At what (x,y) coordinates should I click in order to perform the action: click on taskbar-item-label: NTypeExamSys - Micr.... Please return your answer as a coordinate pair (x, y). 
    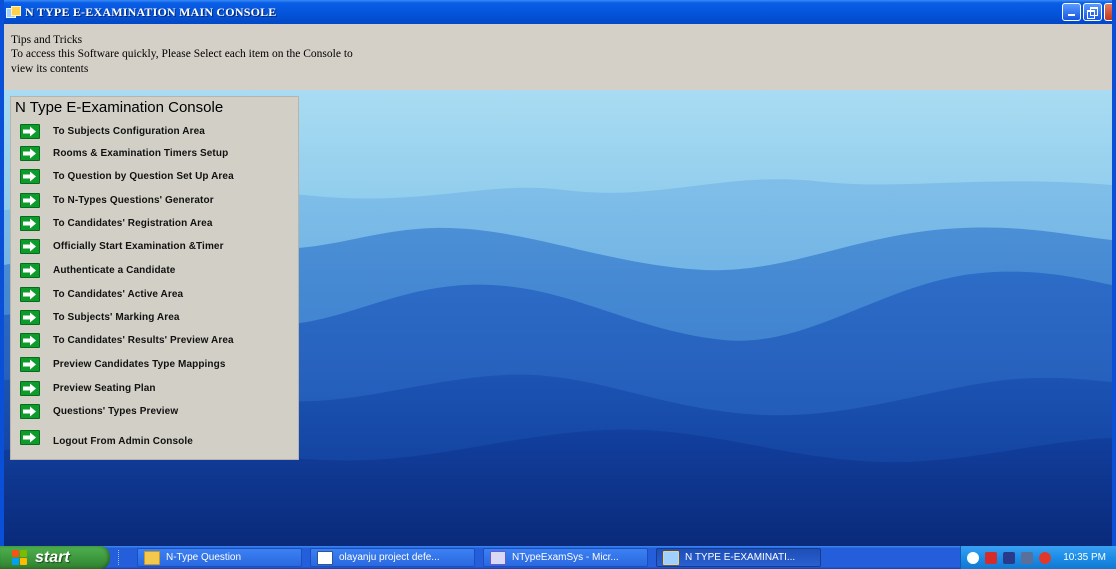
    Looking at the image, I should click on (565, 557).